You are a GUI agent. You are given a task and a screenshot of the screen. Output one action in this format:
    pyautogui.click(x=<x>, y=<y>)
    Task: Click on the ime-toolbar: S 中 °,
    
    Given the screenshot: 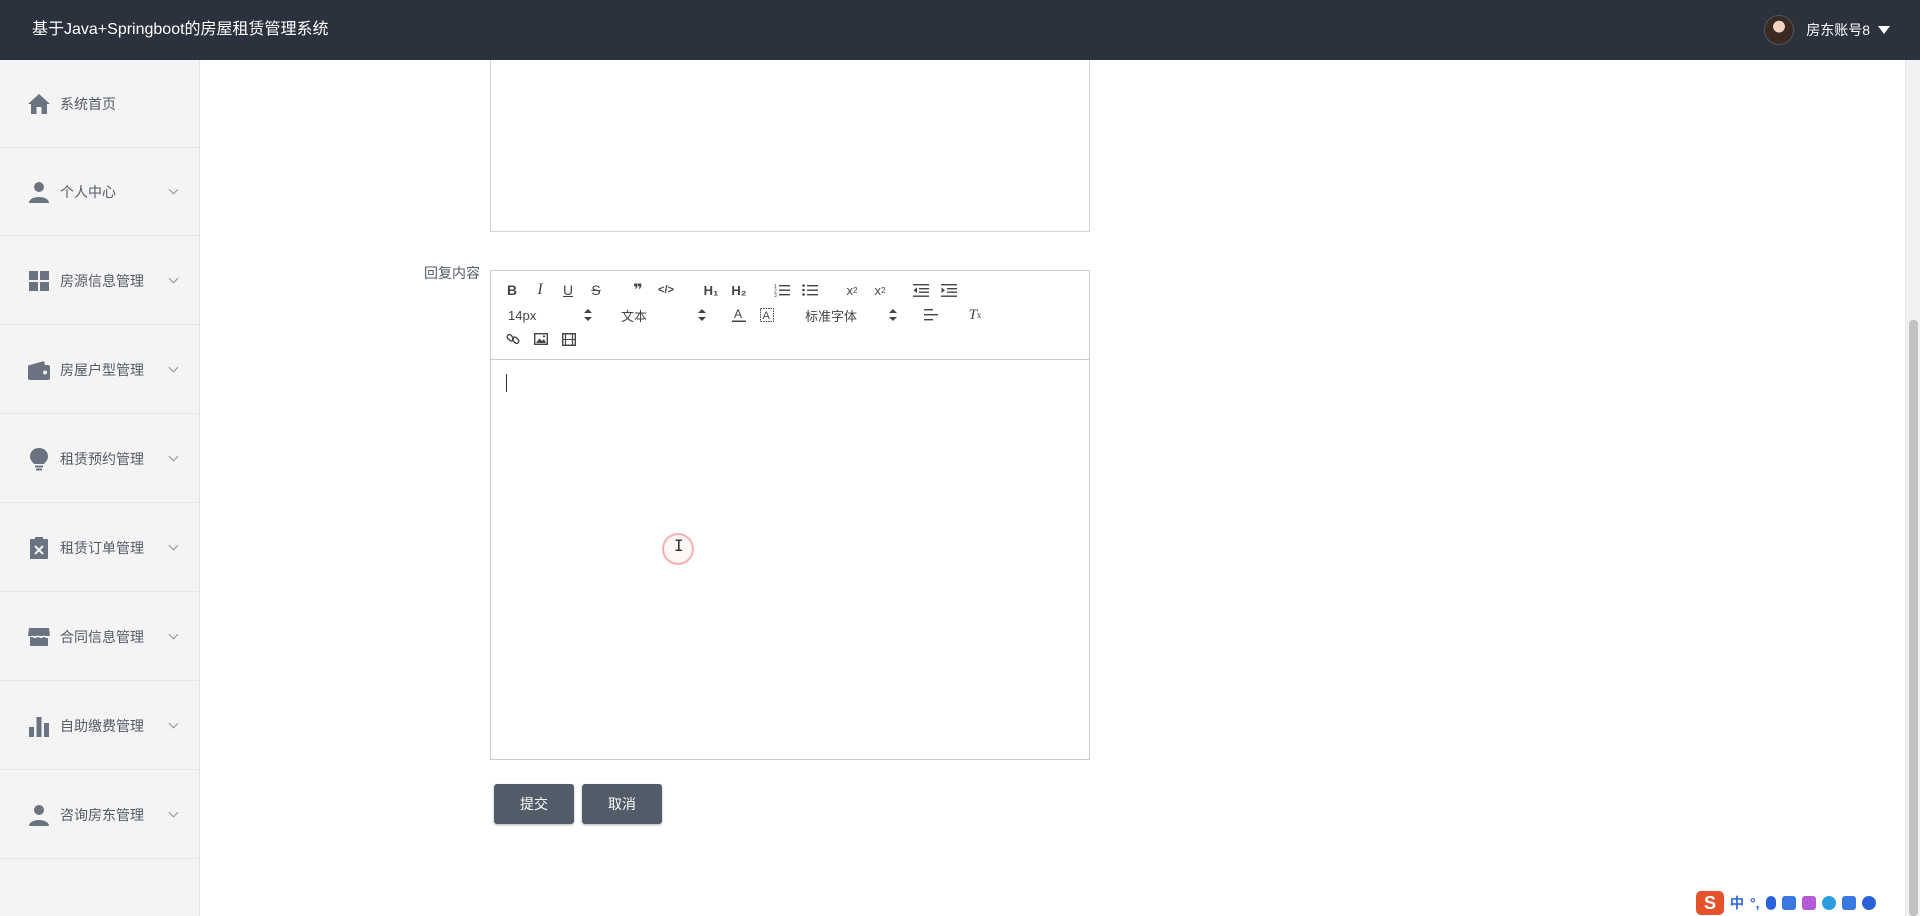 What is the action you would take?
    pyautogui.click(x=1786, y=903)
    